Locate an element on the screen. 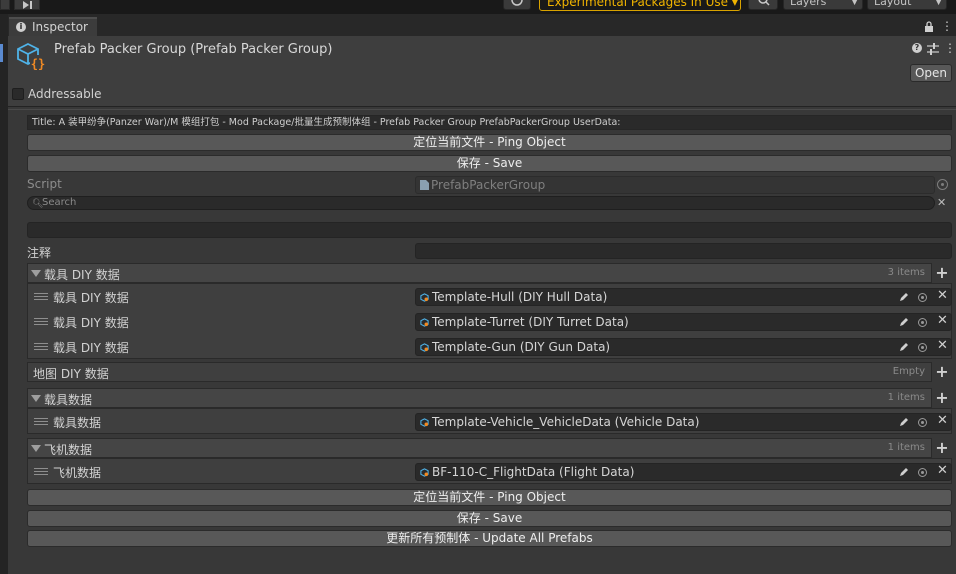 The height and width of the screenshot is (574, 956). diy-list-title: 载具 DIY 数据 is located at coordinates (82, 275).